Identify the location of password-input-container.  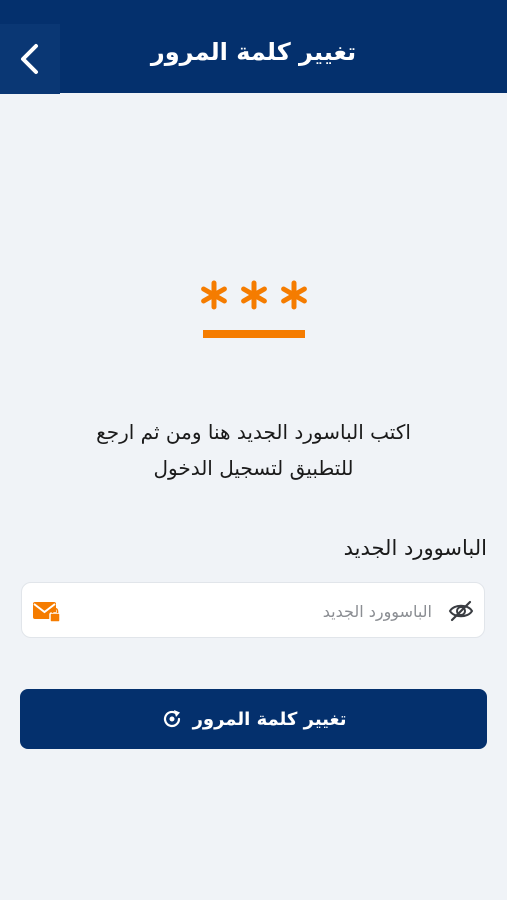
(253, 610).